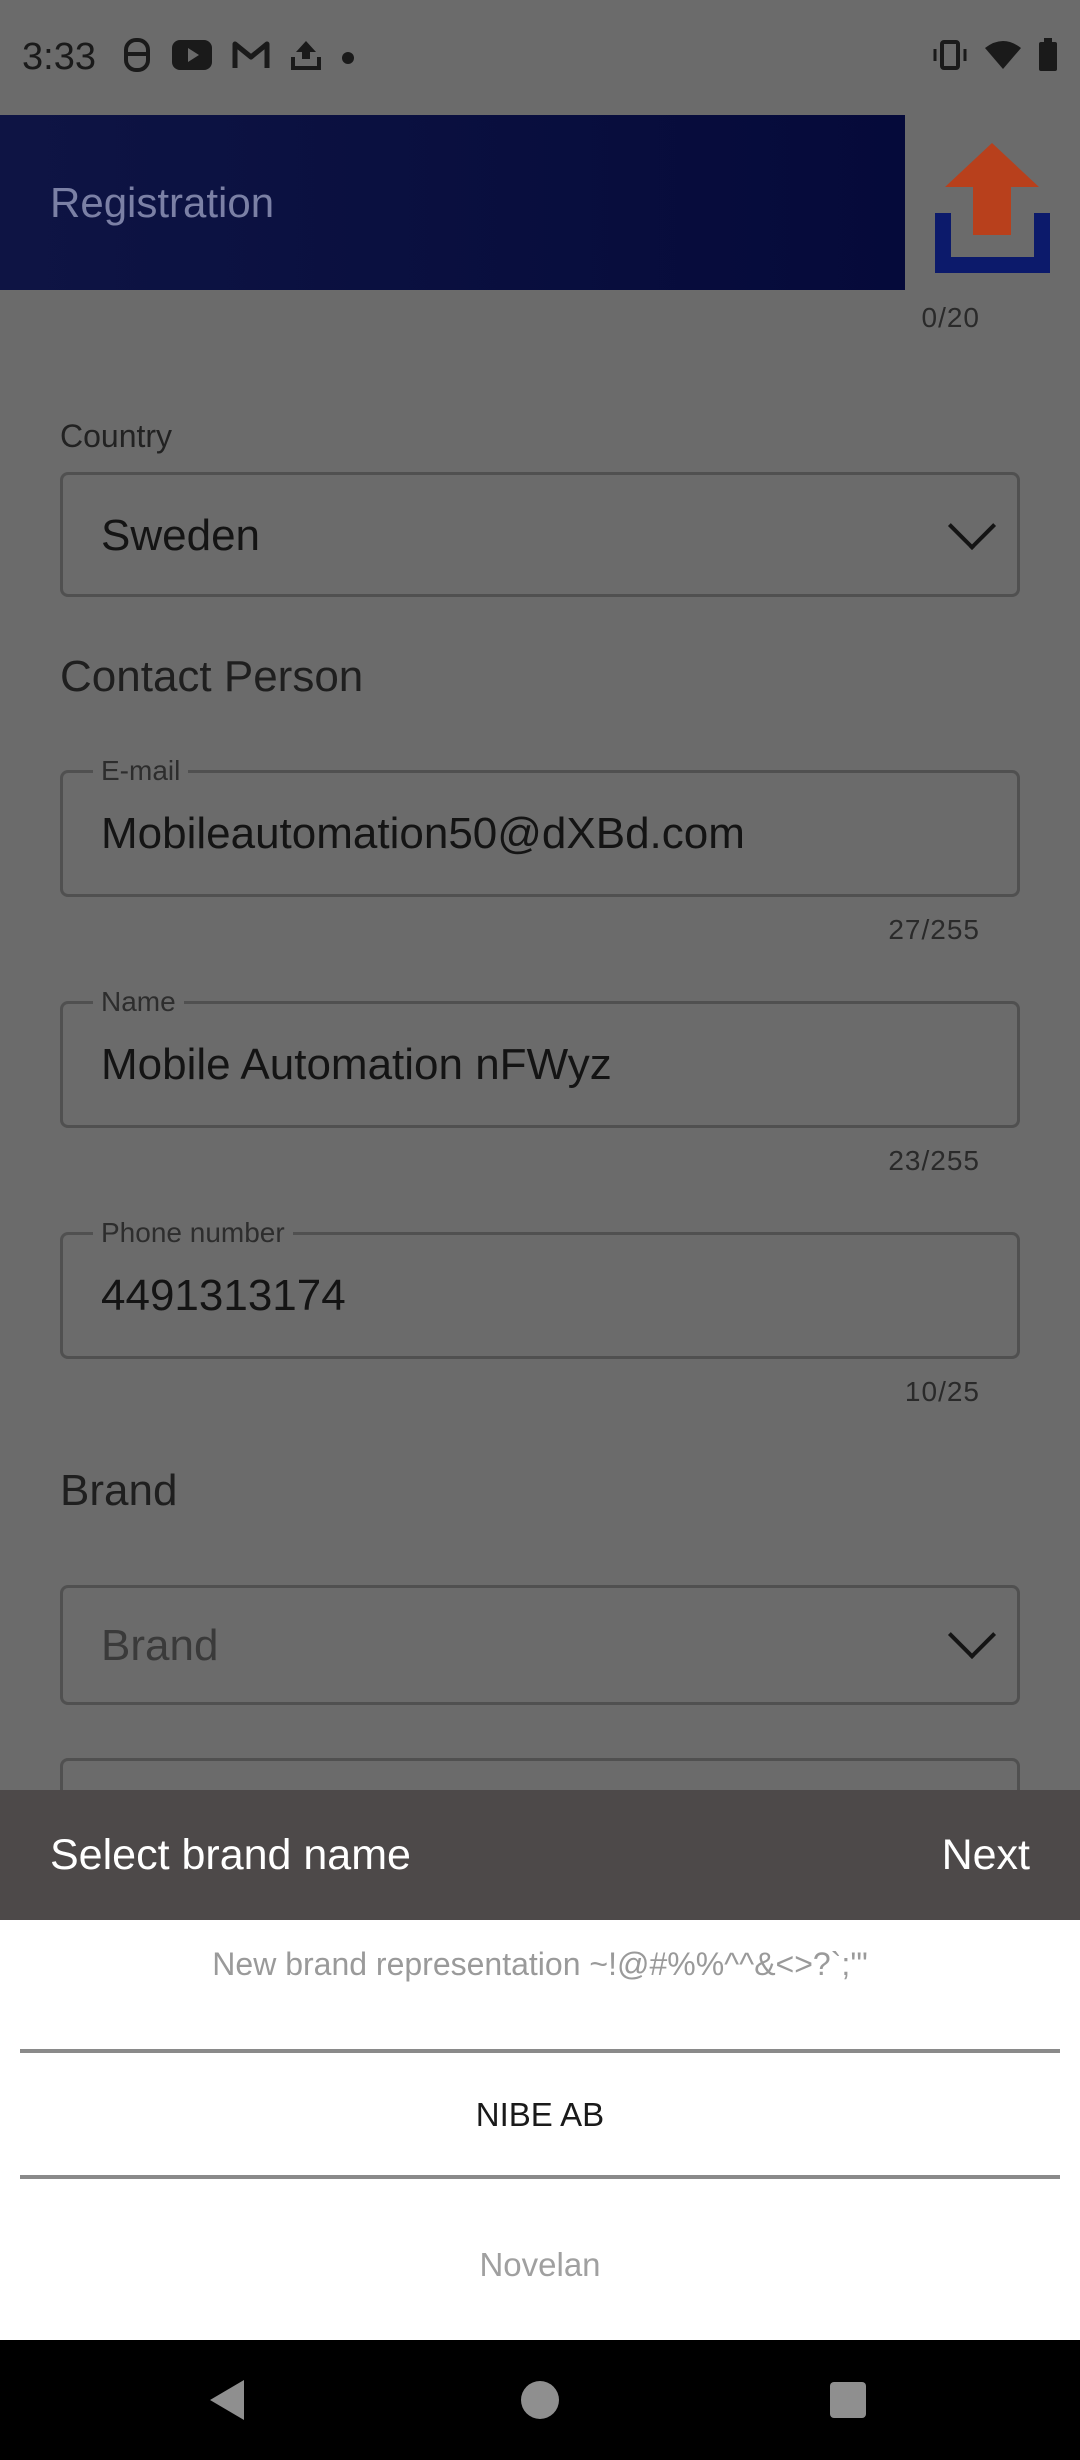 This screenshot has height=2460, width=1080. I want to click on navigation-bar, so click(540, 2400).